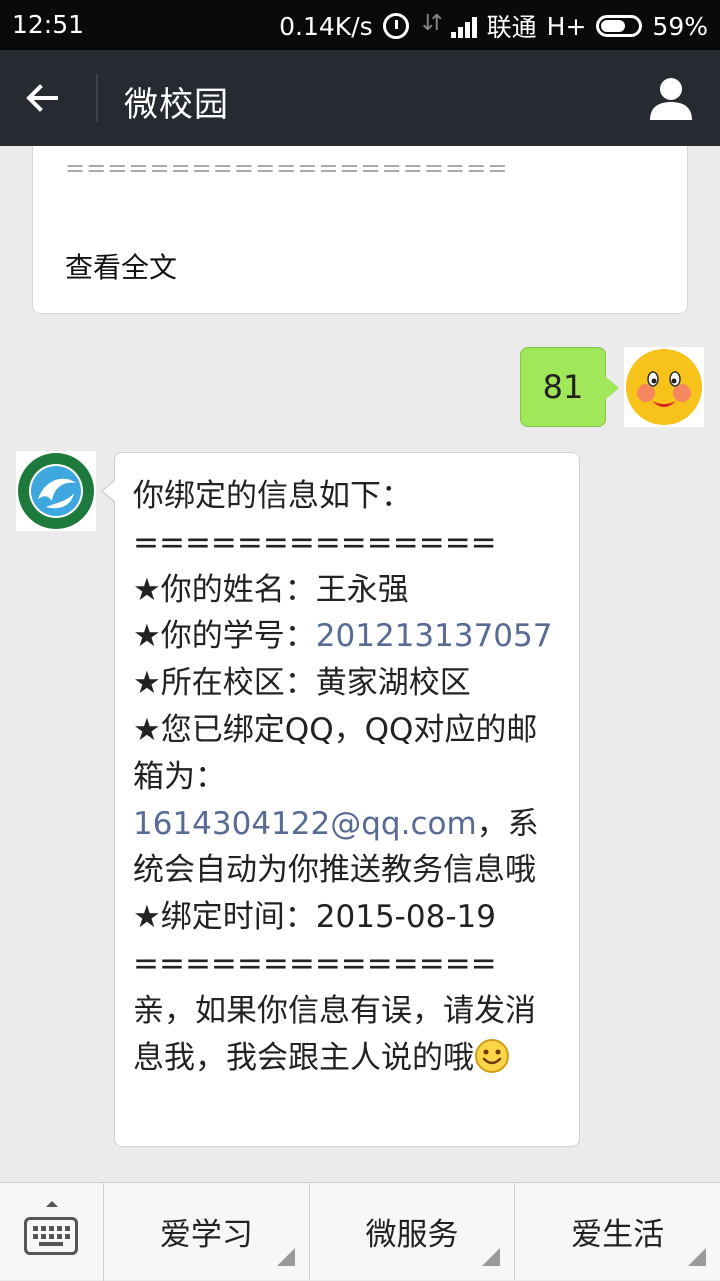 This screenshot has height=1281, width=720. What do you see at coordinates (680, 26) in the screenshot?
I see `battery-percent: 59%` at bounding box center [680, 26].